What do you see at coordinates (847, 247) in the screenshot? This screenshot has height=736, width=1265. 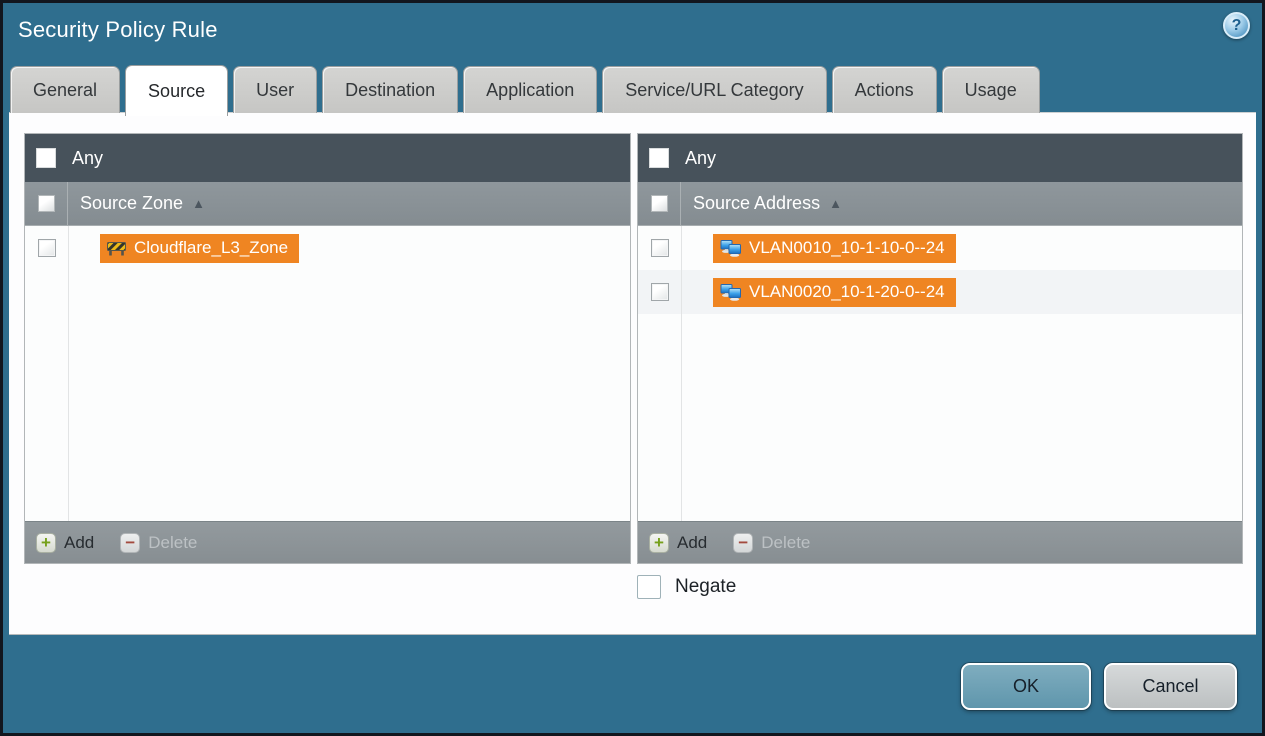 I see `source-address-item-label: VLAN0010_10-1-10-0--24` at bounding box center [847, 247].